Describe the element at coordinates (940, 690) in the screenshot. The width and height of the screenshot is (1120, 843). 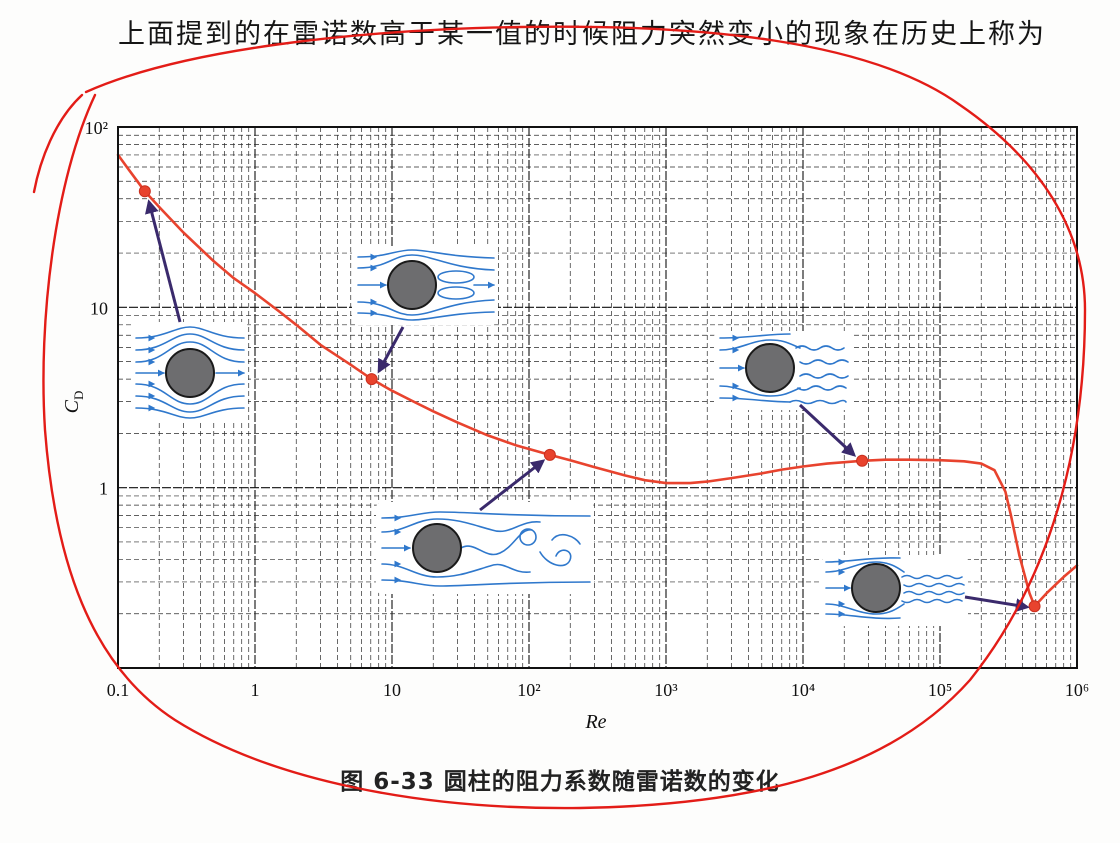
I see `x-tick-label: 10⁵` at that location.